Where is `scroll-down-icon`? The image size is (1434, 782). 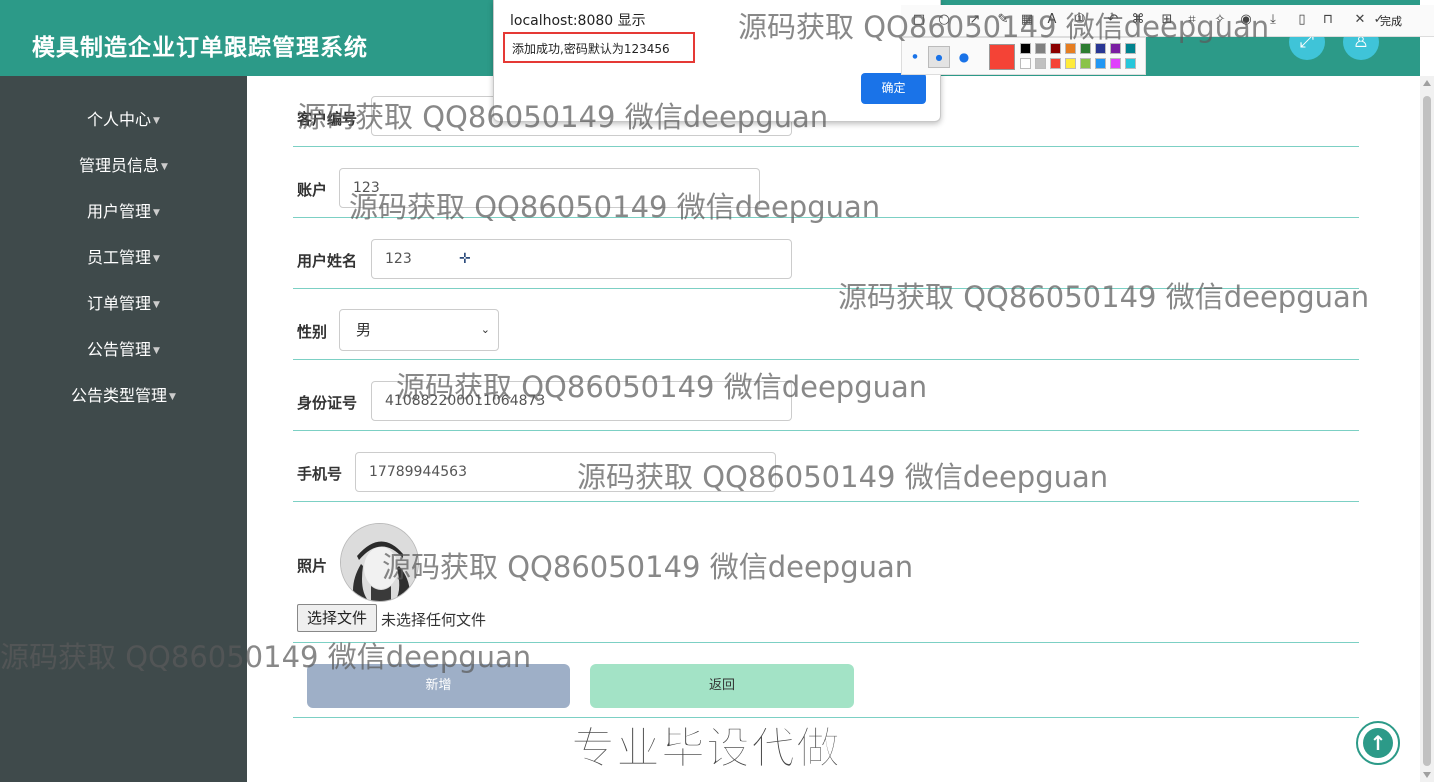
scroll-down-icon is located at coordinates (1427, 775).